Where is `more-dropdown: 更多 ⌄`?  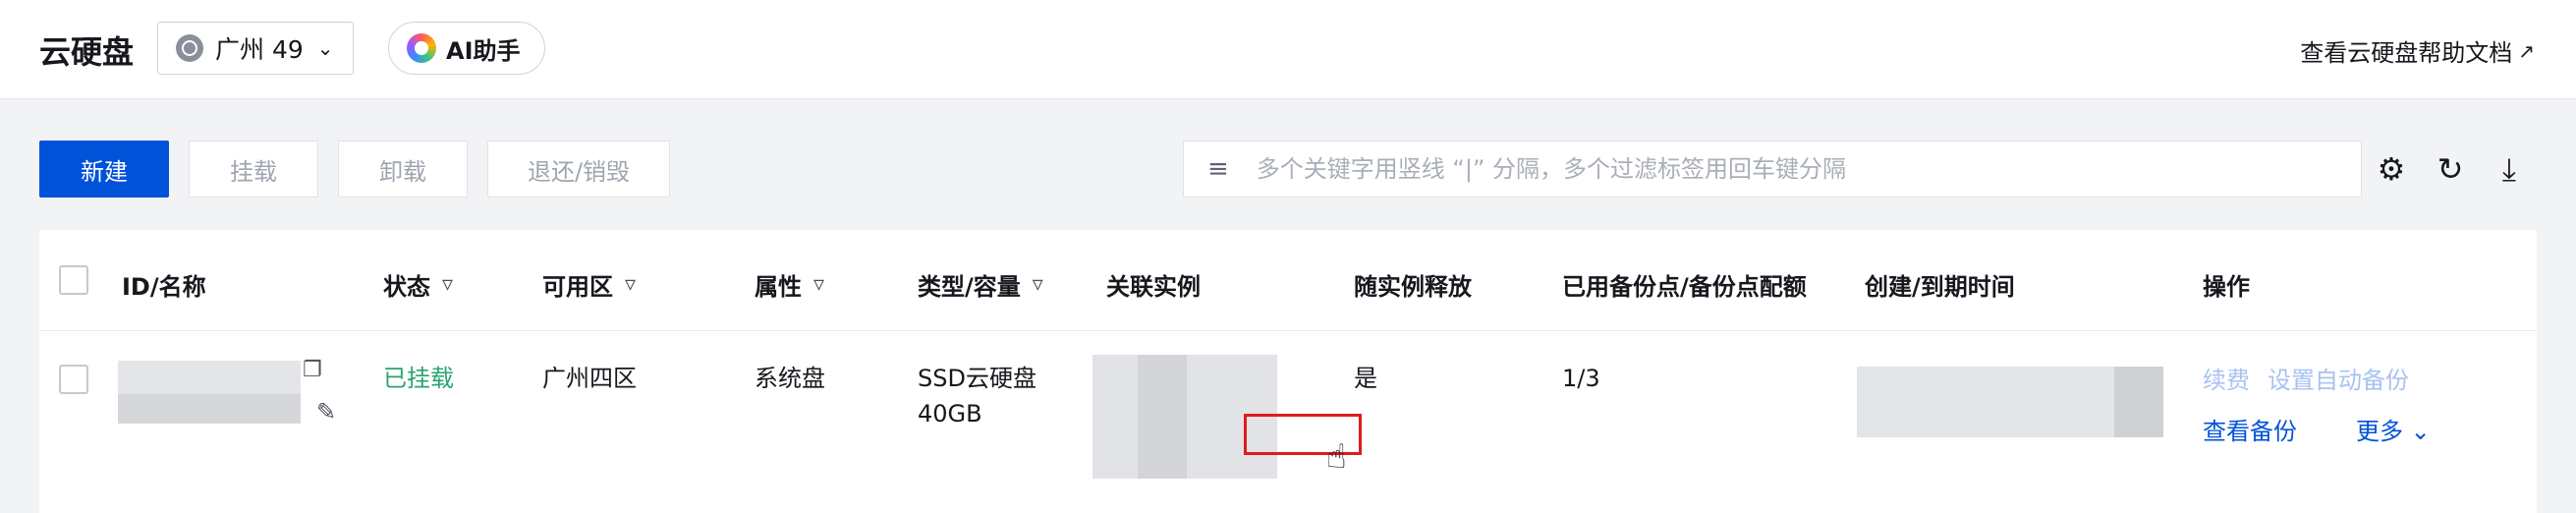
more-dropdown: 更多 ⌄ is located at coordinates (2393, 431).